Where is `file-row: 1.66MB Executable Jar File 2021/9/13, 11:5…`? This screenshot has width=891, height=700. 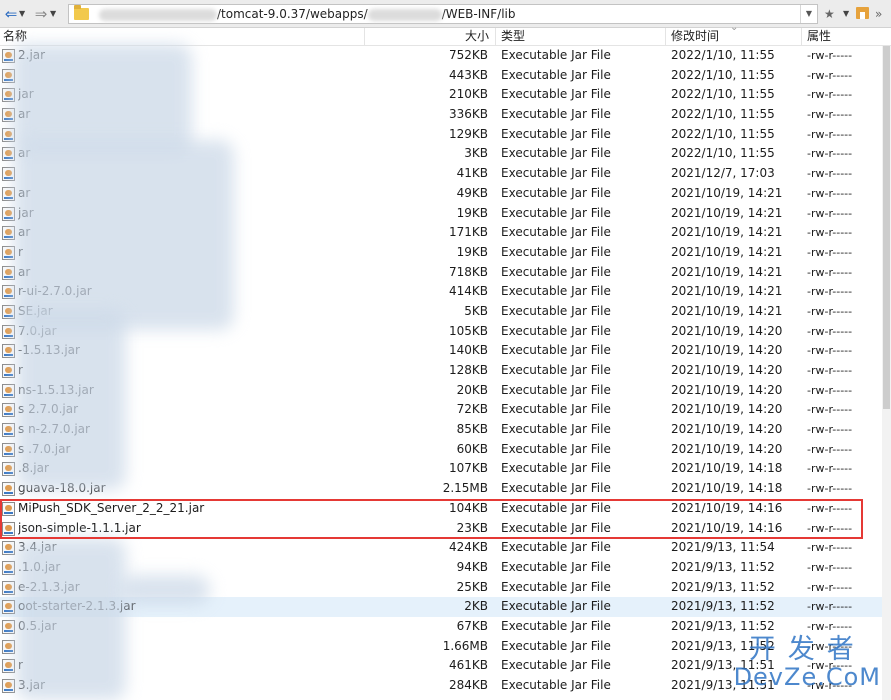 file-row: 1.66MB Executable Jar File 2021/9/13, 11:5… is located at coordinates (441, 647).